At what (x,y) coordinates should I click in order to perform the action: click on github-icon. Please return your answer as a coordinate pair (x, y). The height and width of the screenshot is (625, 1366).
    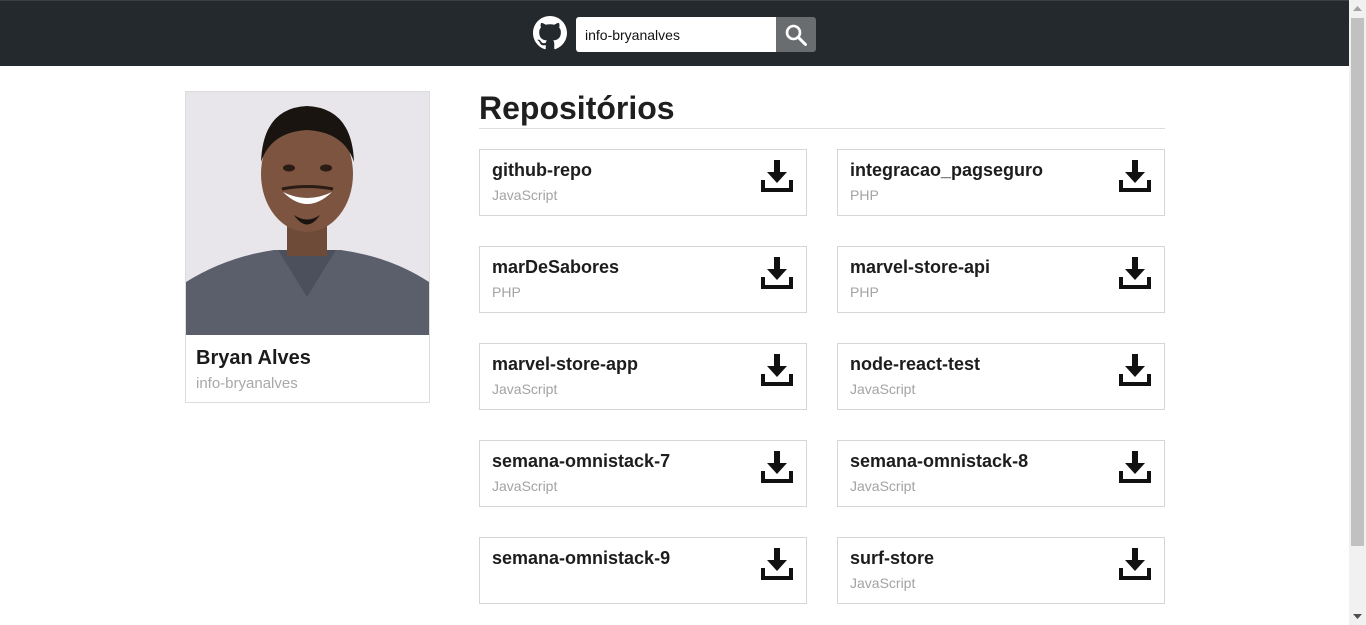
    Looking at the image, I should click on (550, 33).